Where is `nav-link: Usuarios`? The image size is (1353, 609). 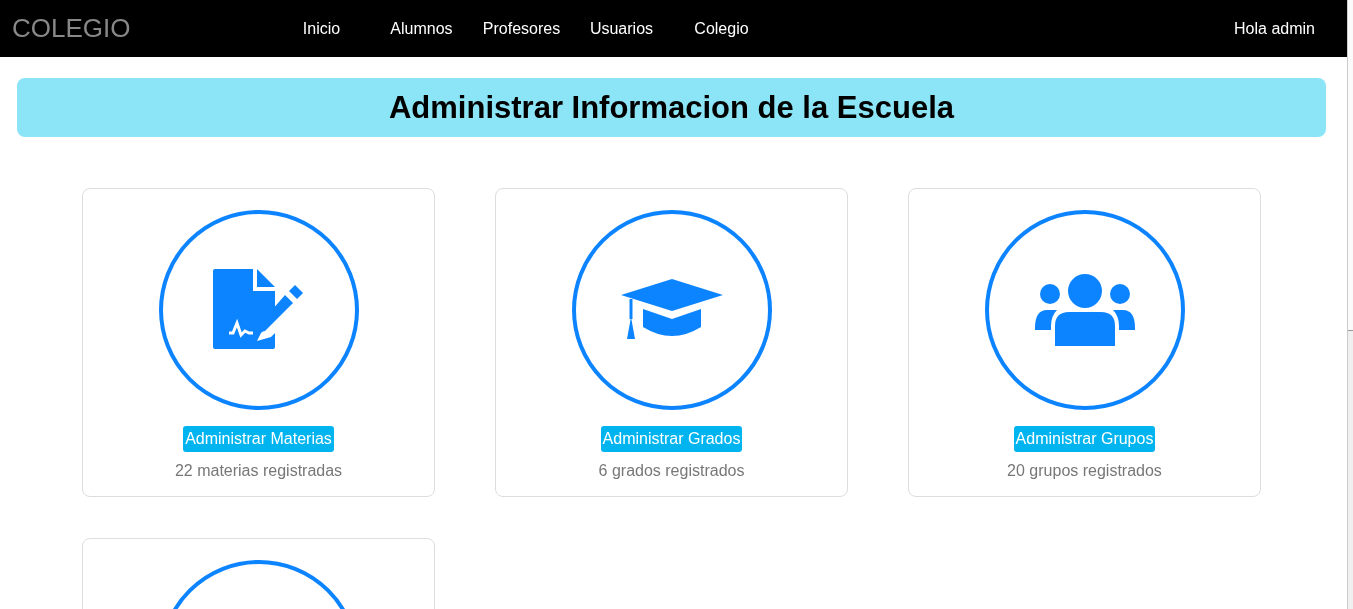 nav-link: Usuarios is located at coordinates (621, 28).